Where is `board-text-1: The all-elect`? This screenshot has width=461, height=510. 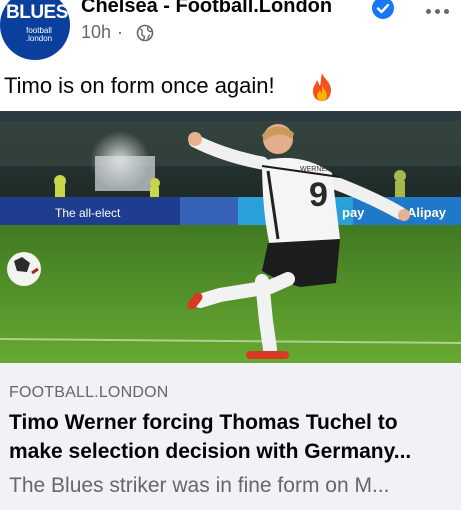 board-text-1: The all-elect is located at coordinates (88, 213).